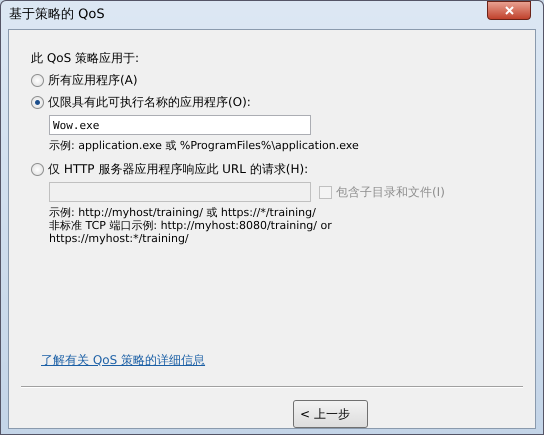 The width and height of the screenshot is (544, 435). I want to click on back-button: < 上一步, so click(330, 414).